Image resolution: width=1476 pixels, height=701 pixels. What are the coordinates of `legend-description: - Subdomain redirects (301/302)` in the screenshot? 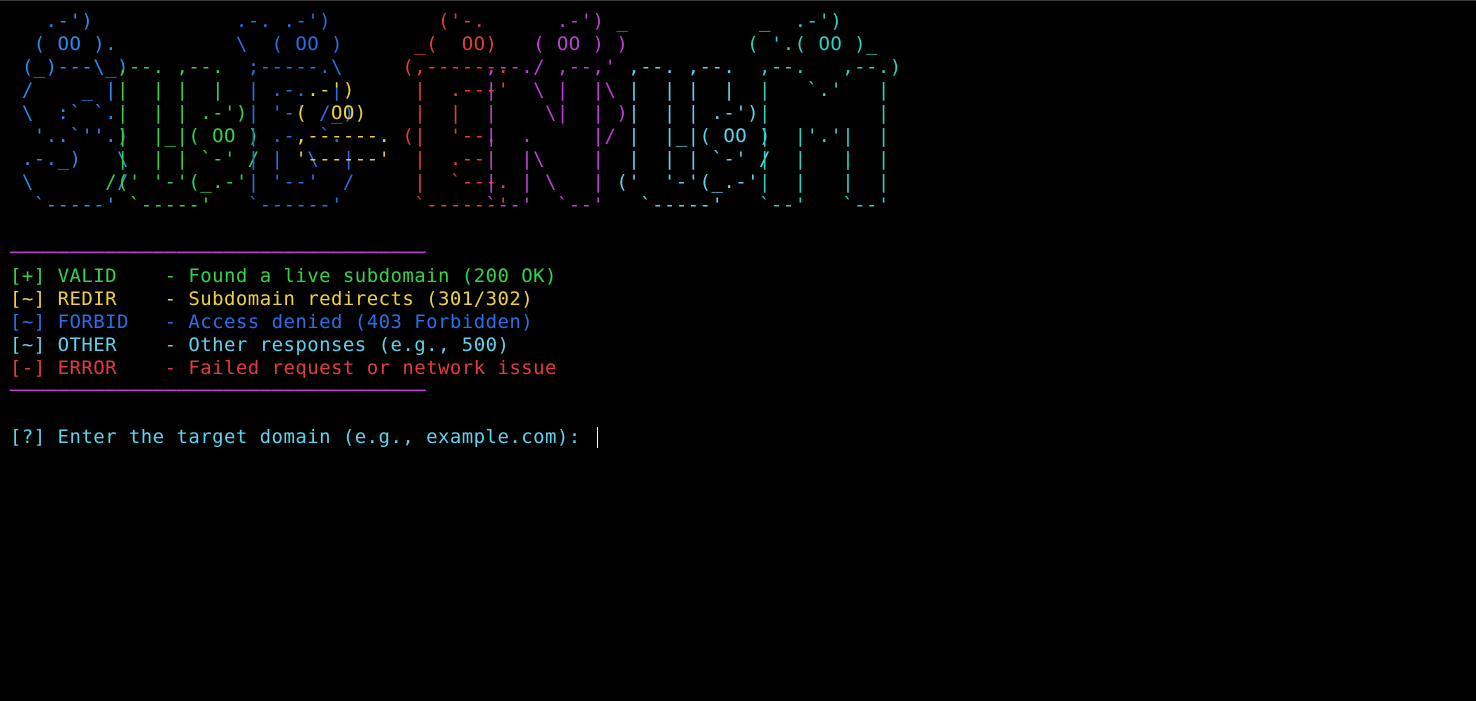 It's located at (349, 299).